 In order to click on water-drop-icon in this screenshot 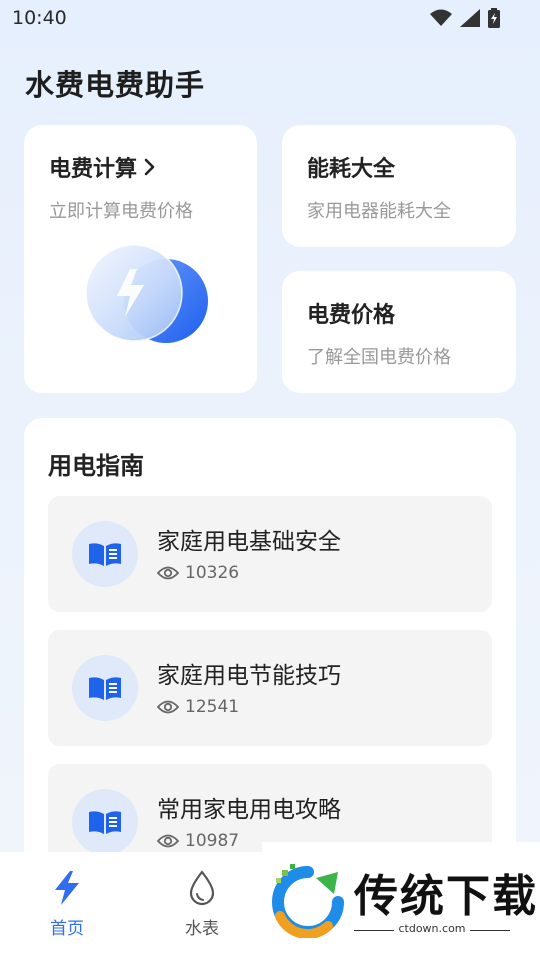, I will do `click(202, 888)`.